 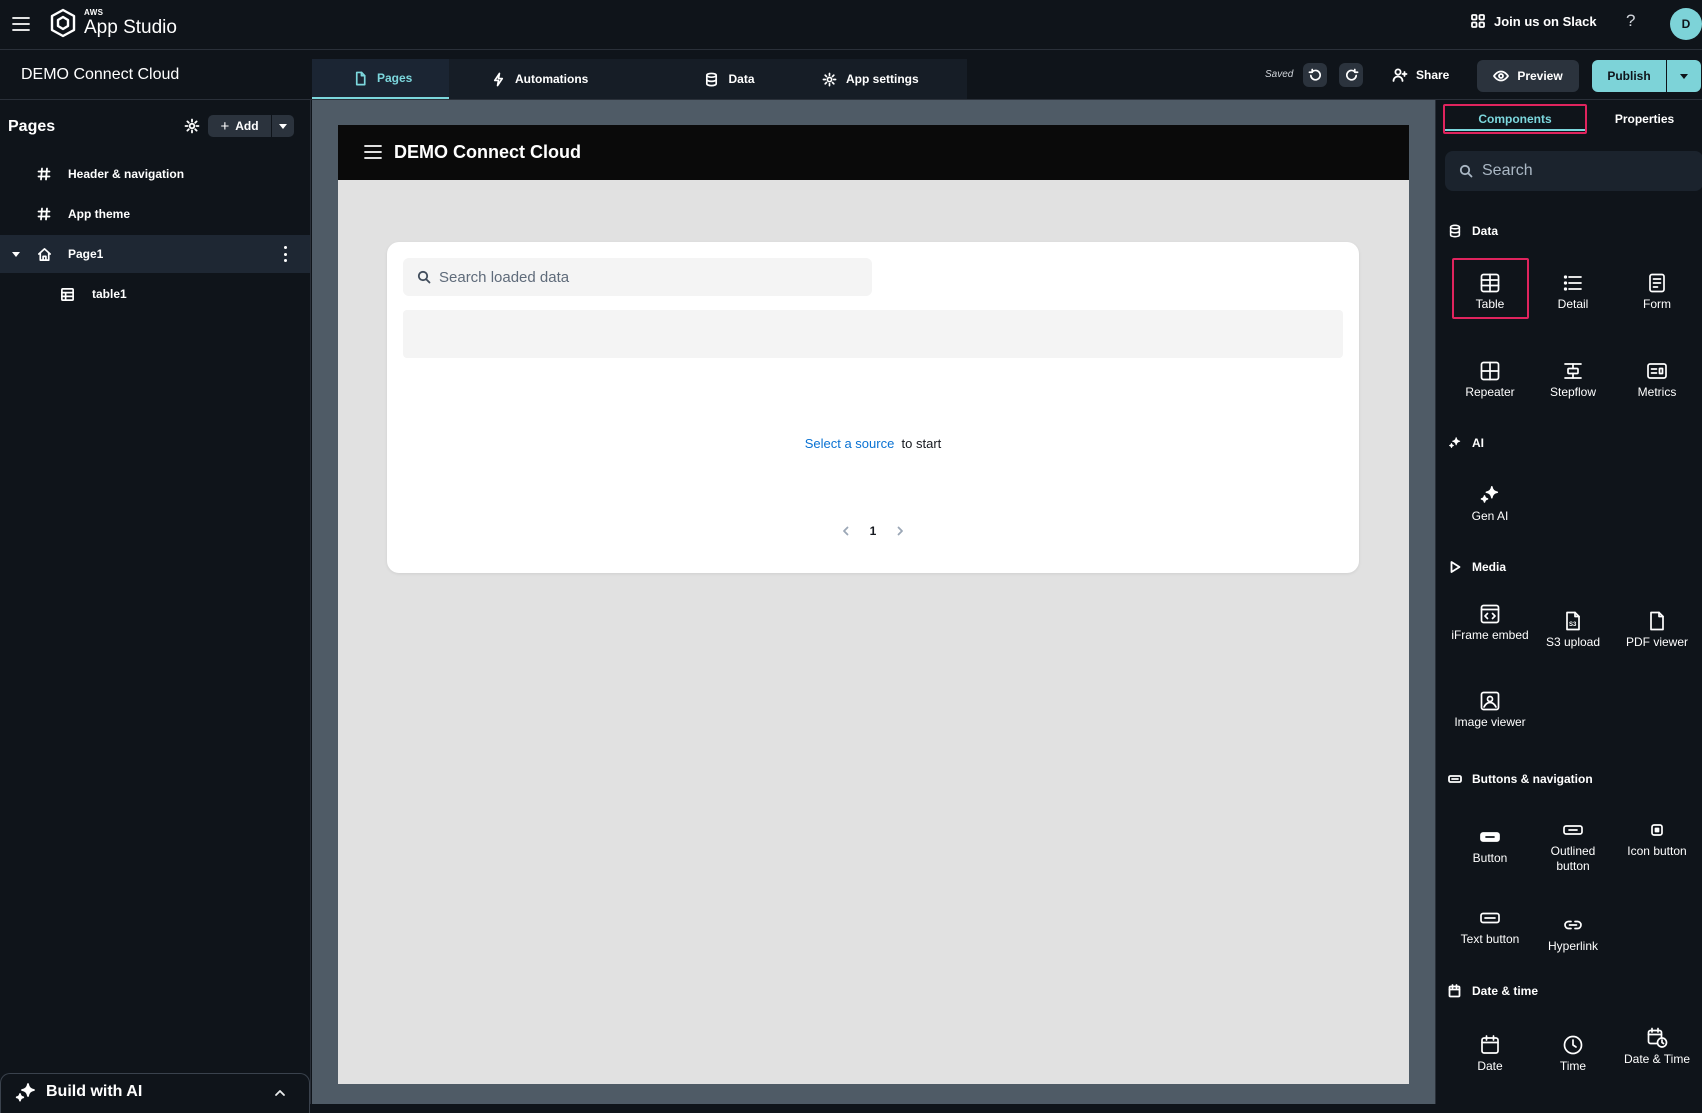 I want to click on tab-components: Components, so click(x=1515, y=119).